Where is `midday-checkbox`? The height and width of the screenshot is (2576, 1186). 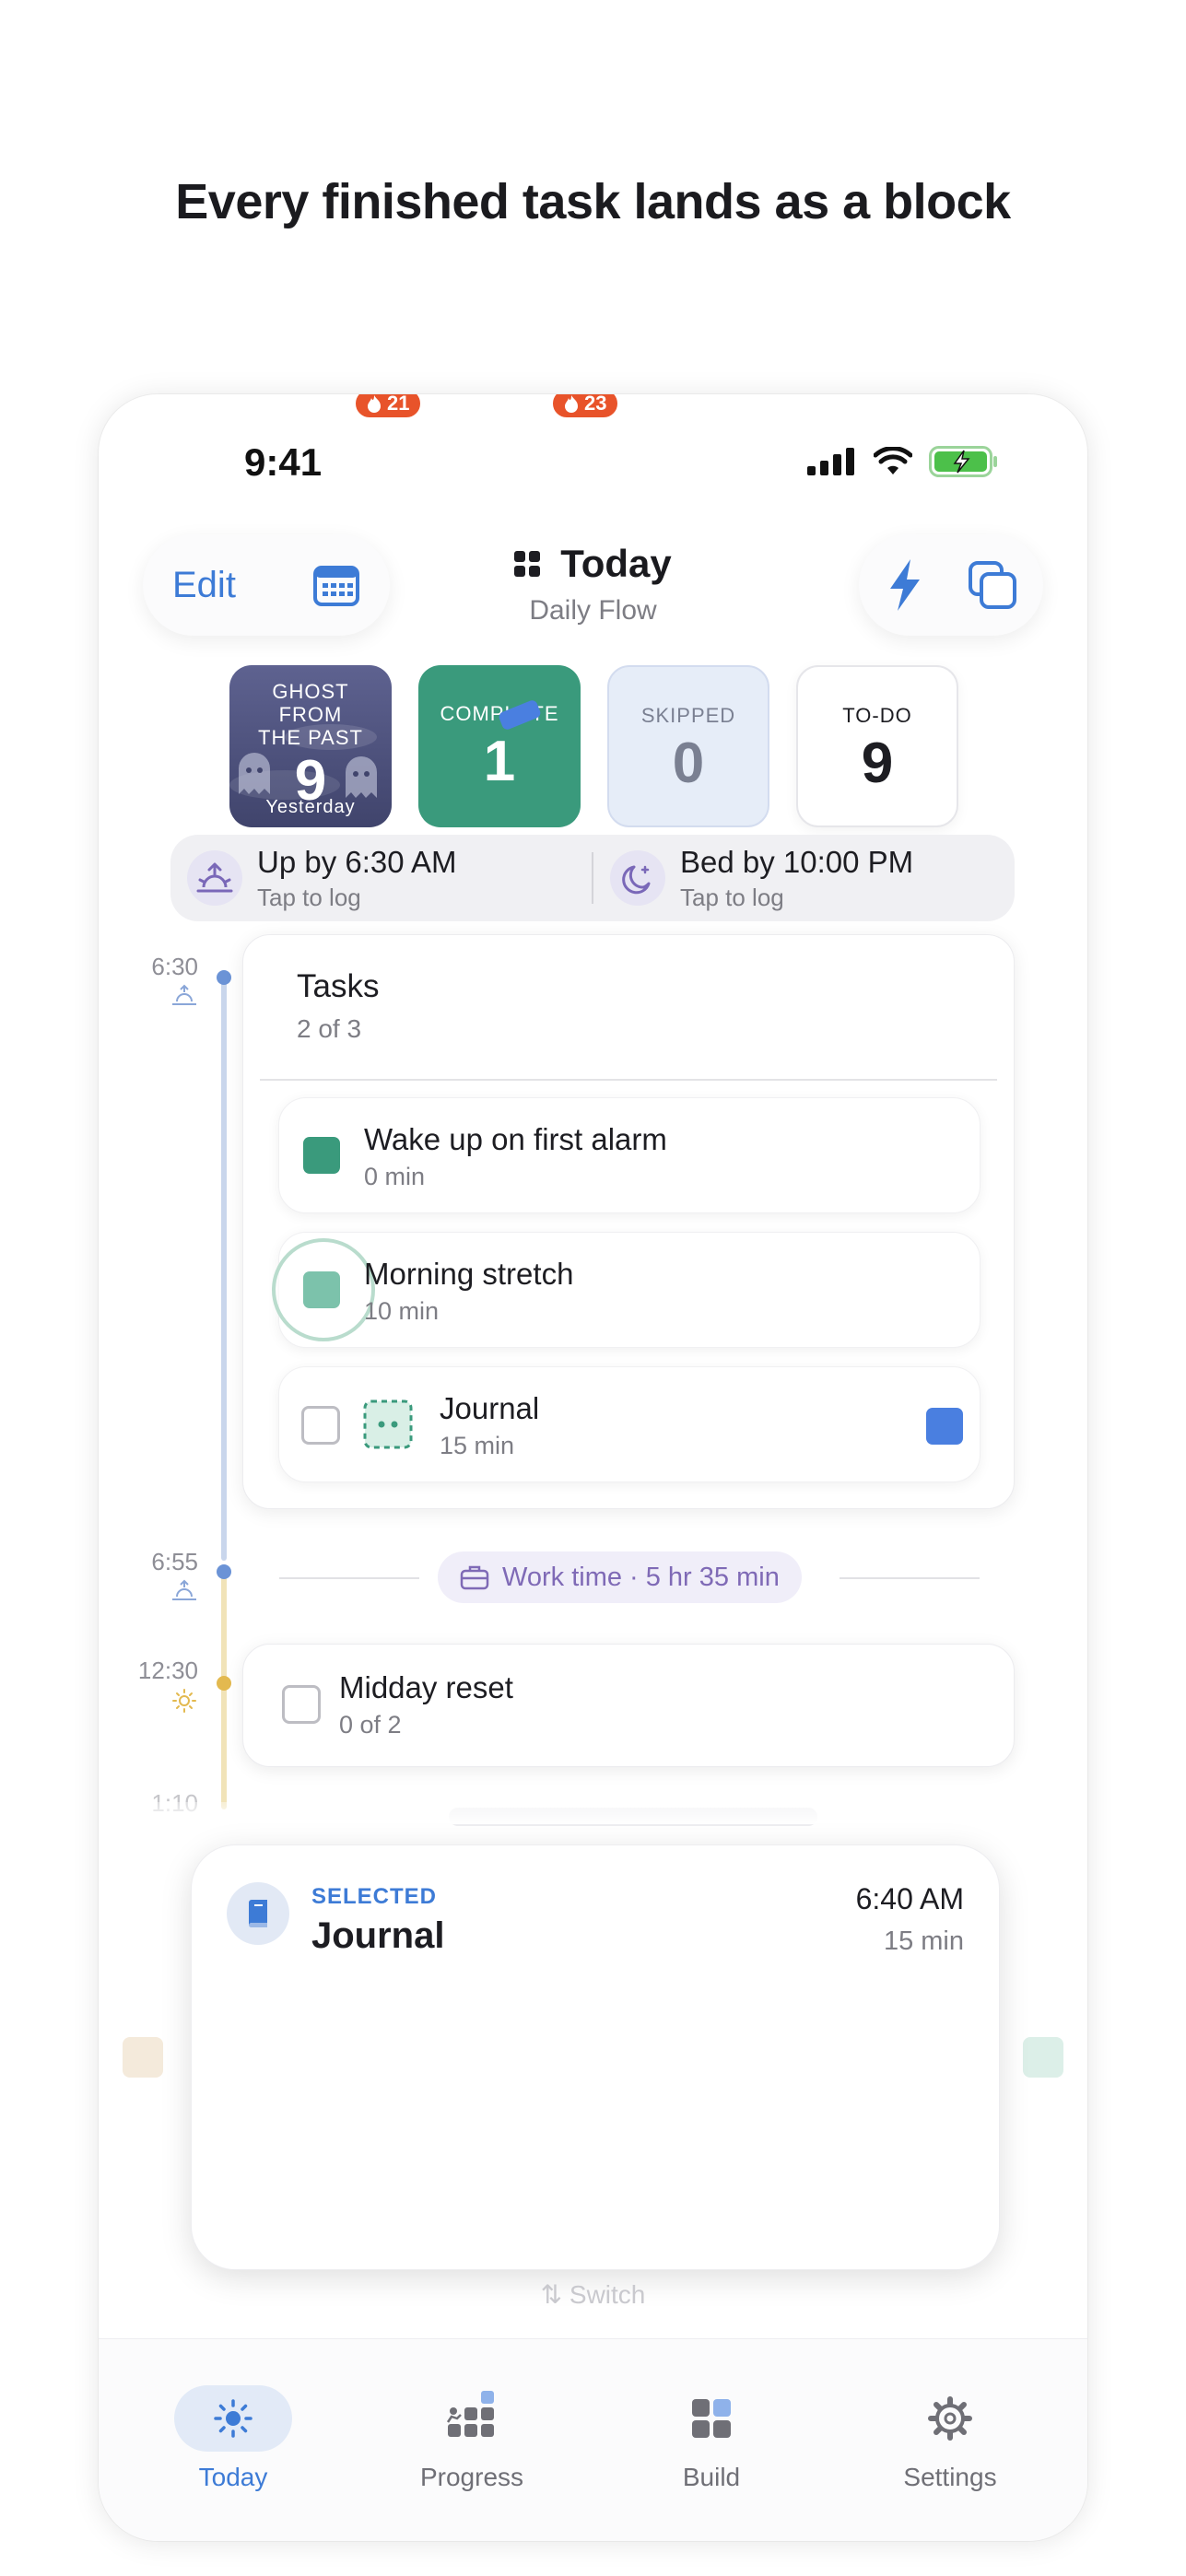 midday-checkbox is located at coordinates (301, 1704).